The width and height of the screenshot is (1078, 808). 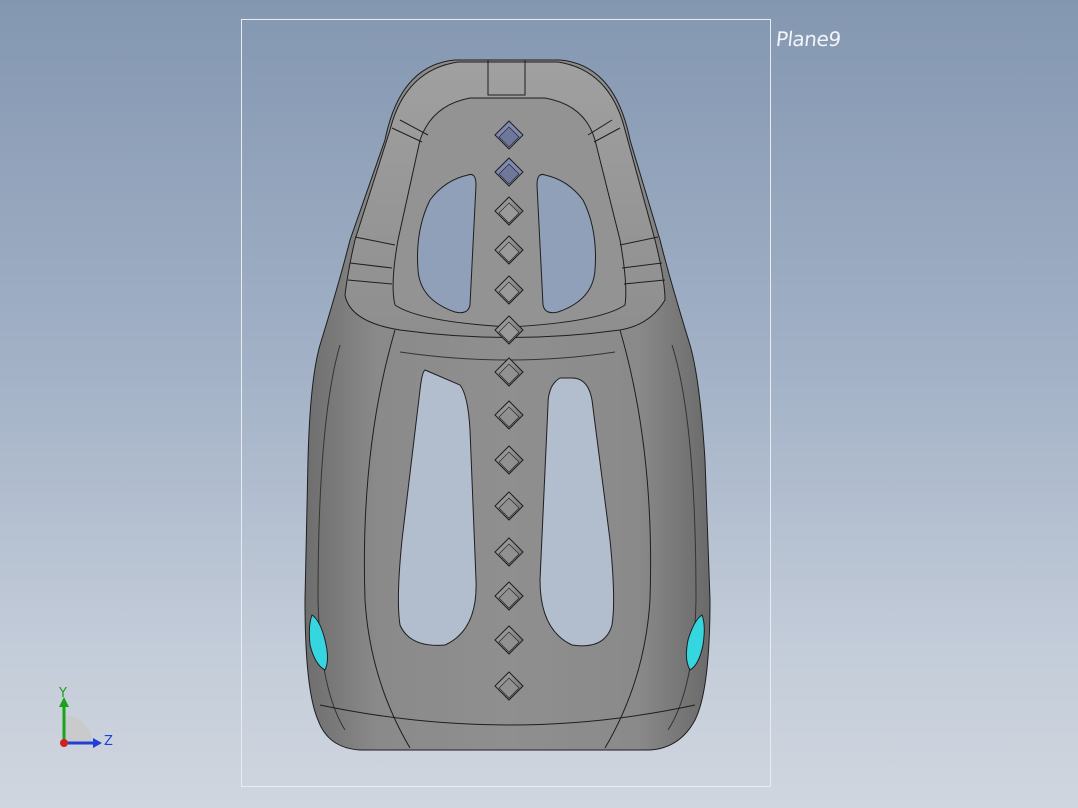 I want to click on z-axis-label: Z, so click(x=108, y=741).